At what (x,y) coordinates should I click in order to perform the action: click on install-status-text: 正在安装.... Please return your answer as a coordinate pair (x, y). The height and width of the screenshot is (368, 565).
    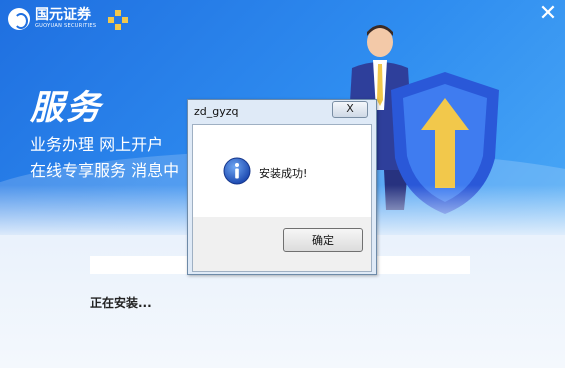
    Looking at the image, I should click on (121, 303).